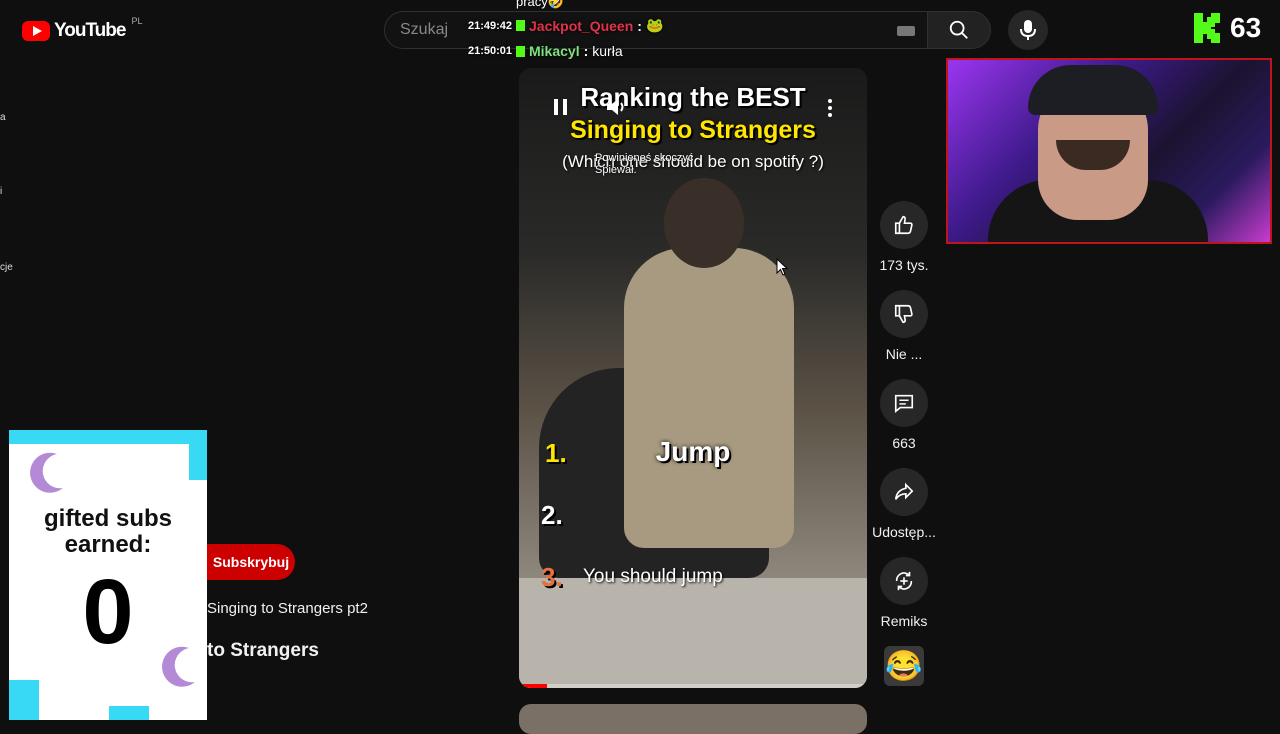  I want to click on voice-search-button, so click(1028, 30).